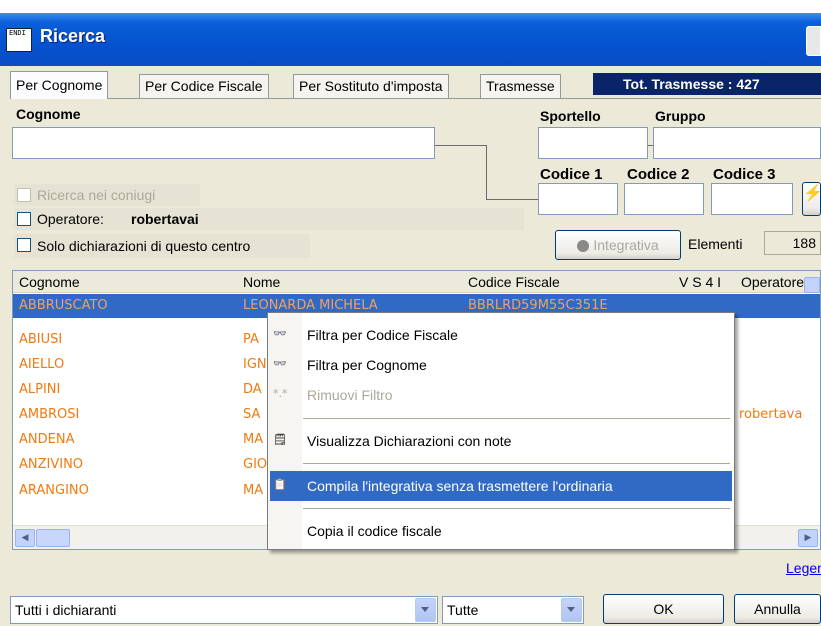 Image resolution: width=821 pixels, height=626 pixels. What do you see at coordinates (744, 174) in the screenshot?
I see `codice3-label: Codice 3` at bounding box center [744, 174].